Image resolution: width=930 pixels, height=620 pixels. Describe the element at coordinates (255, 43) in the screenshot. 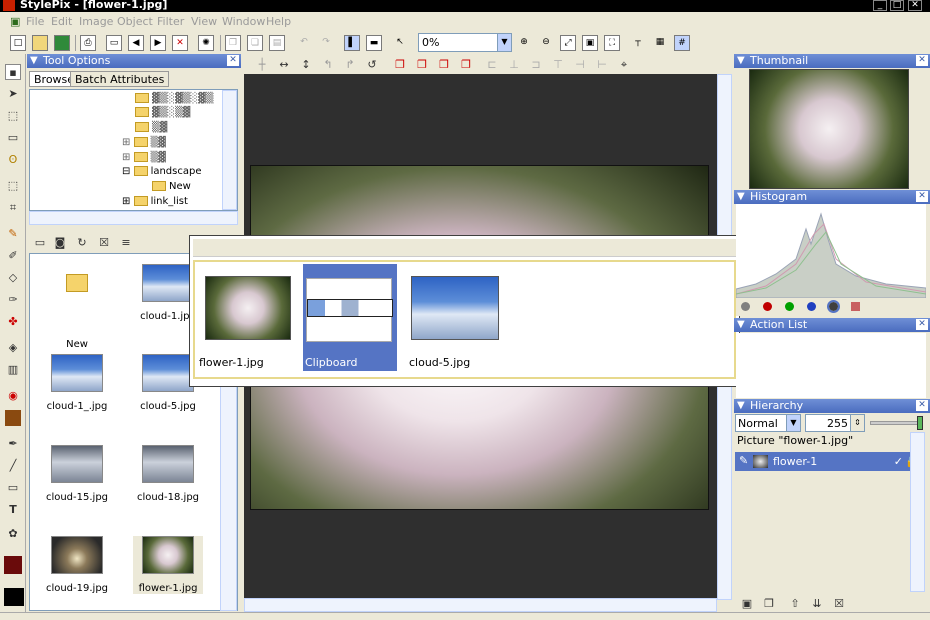

I see `paste-icon: ❏` at that location.